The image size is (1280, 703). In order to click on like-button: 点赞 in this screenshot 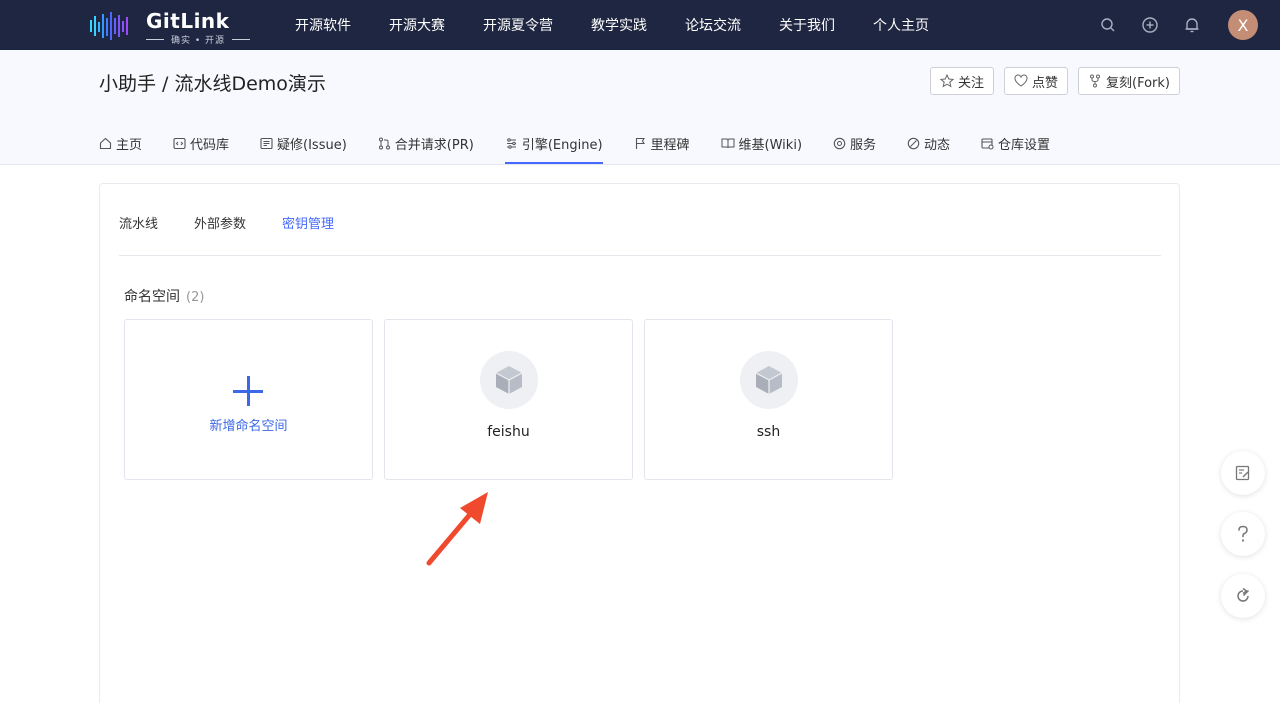, I will do `click(1035, 81)`.